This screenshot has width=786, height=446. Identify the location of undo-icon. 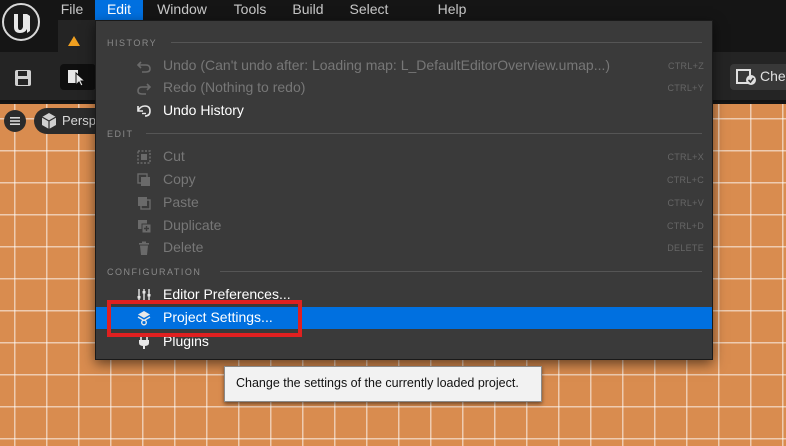
(143, 67).